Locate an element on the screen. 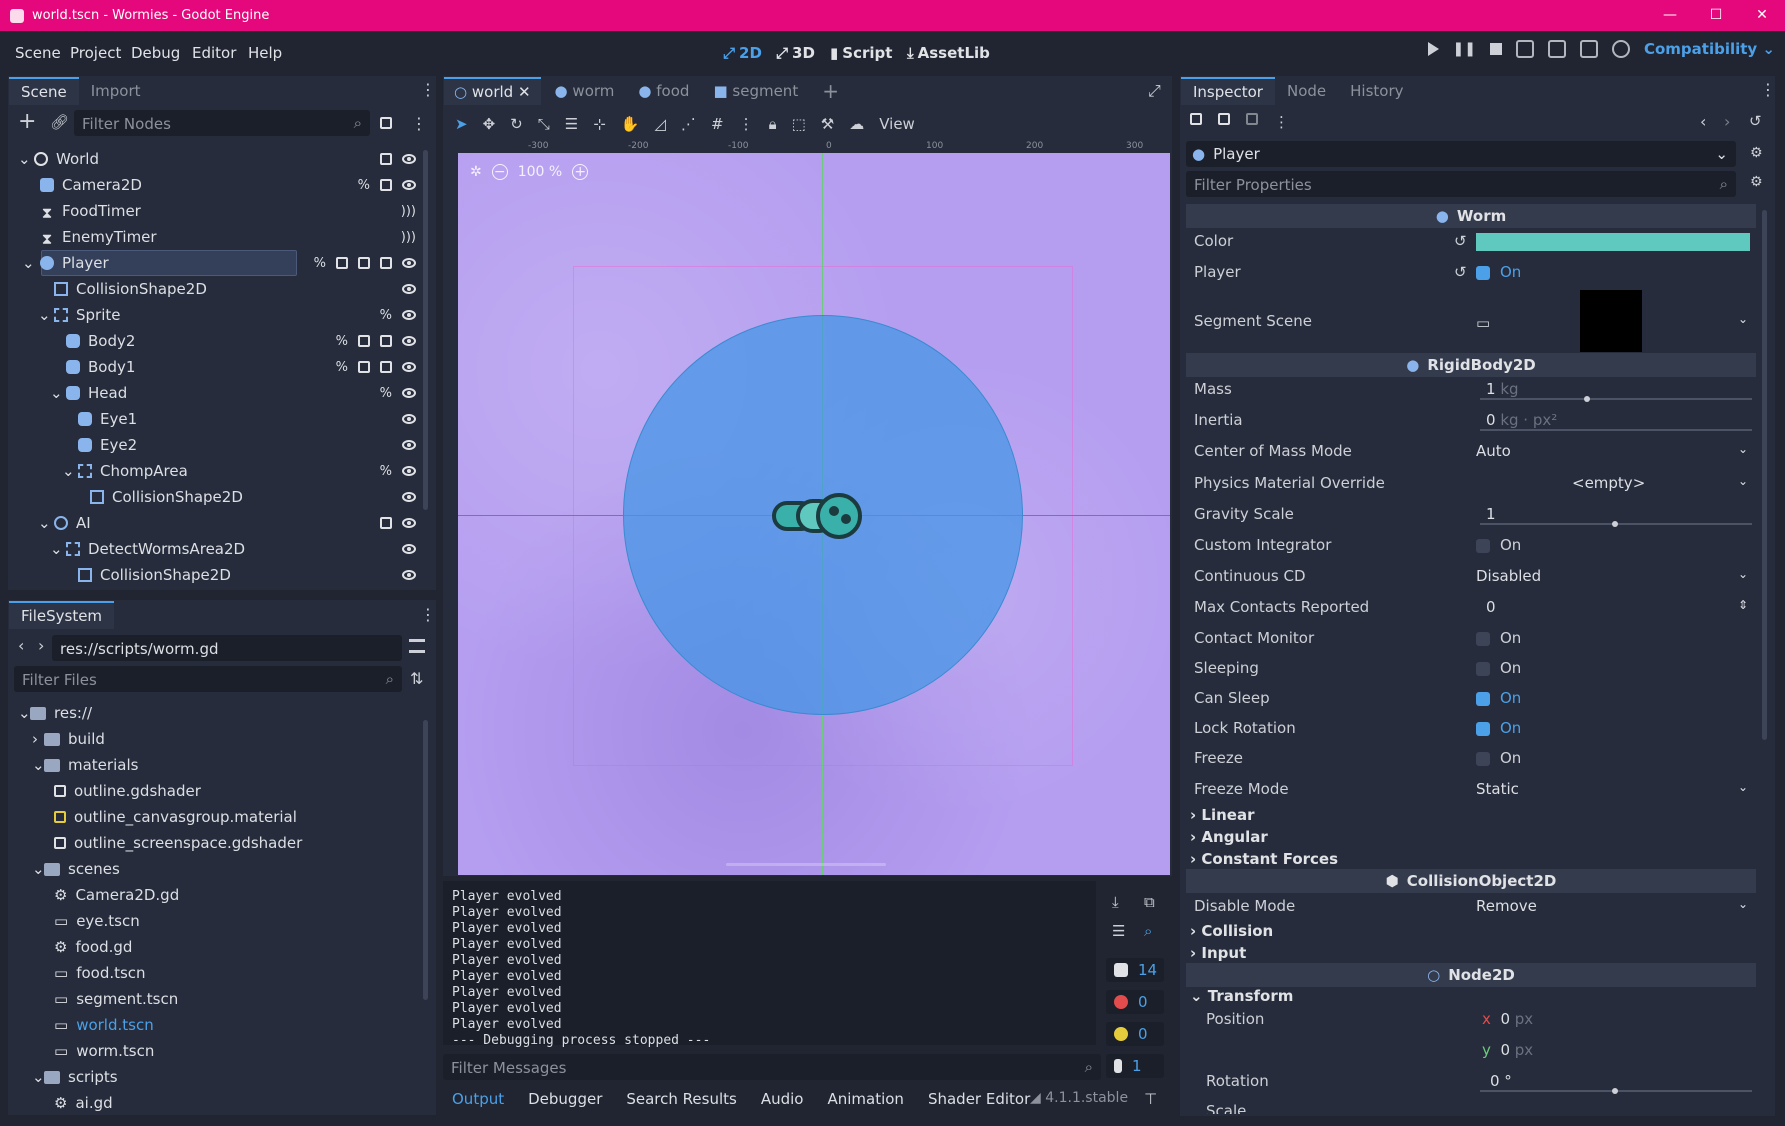 The height and width of the screenshot is (1126, 1785). add-tab-icon: + is located at coordinates (830, 91).